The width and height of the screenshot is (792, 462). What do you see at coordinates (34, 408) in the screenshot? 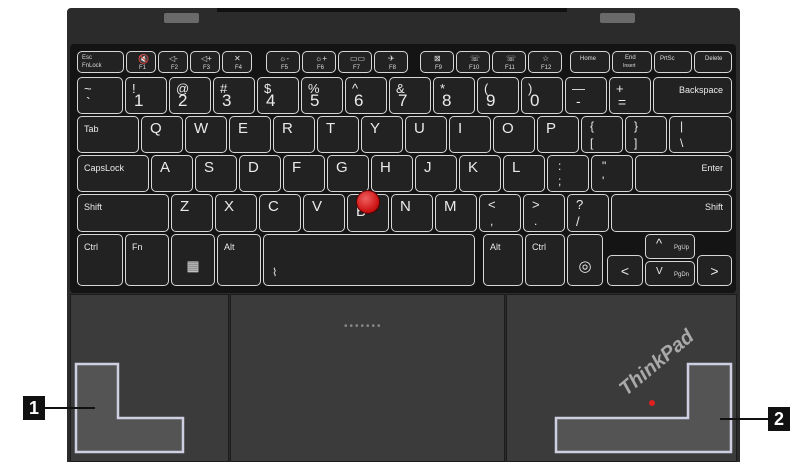
I see `callout-1: 1` at bounding box center [34, 408].